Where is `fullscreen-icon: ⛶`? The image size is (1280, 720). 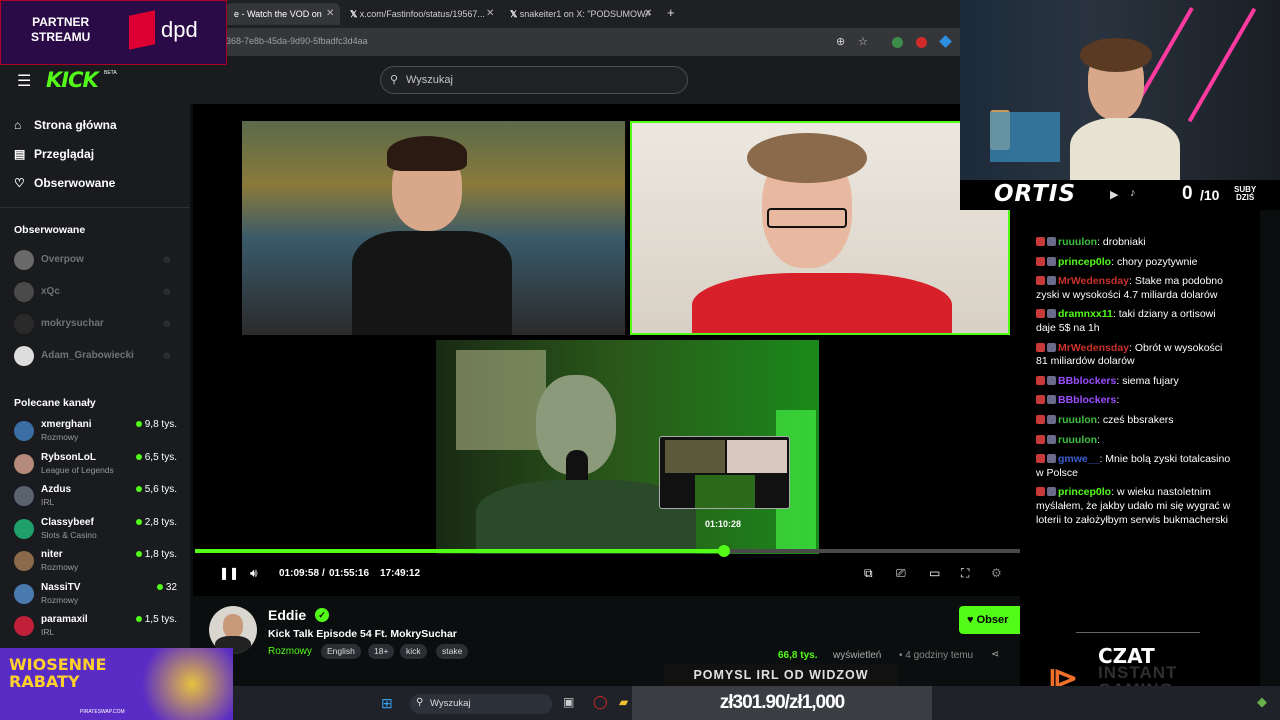 fullscreen-icon: ⛶ is located at coordinates (965, 573).